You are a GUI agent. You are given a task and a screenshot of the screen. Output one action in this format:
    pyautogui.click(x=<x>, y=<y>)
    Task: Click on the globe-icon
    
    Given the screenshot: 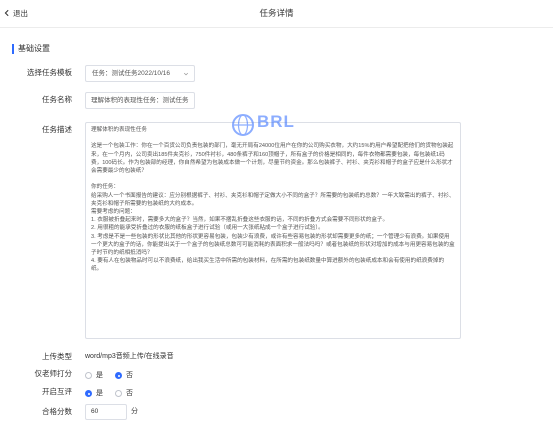 What is the action you would take?
    pyautogui.click(x=243, y=125)
    